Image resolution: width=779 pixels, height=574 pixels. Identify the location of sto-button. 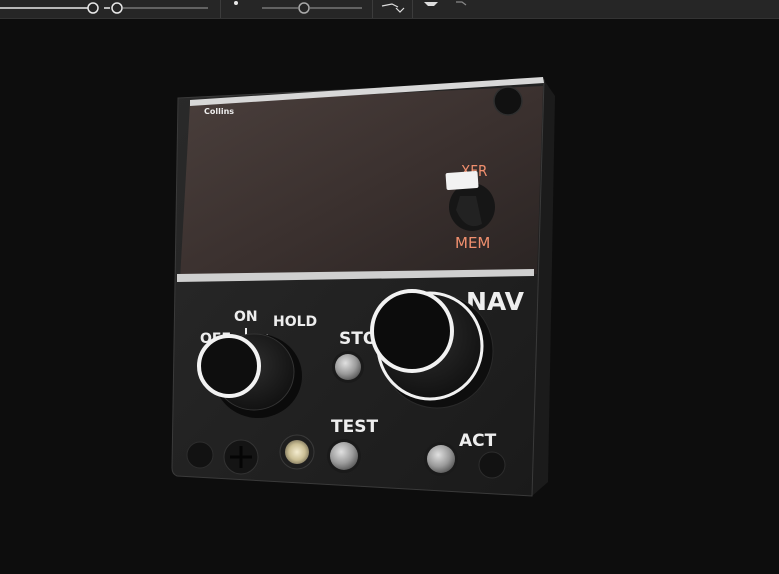
(348, 367).